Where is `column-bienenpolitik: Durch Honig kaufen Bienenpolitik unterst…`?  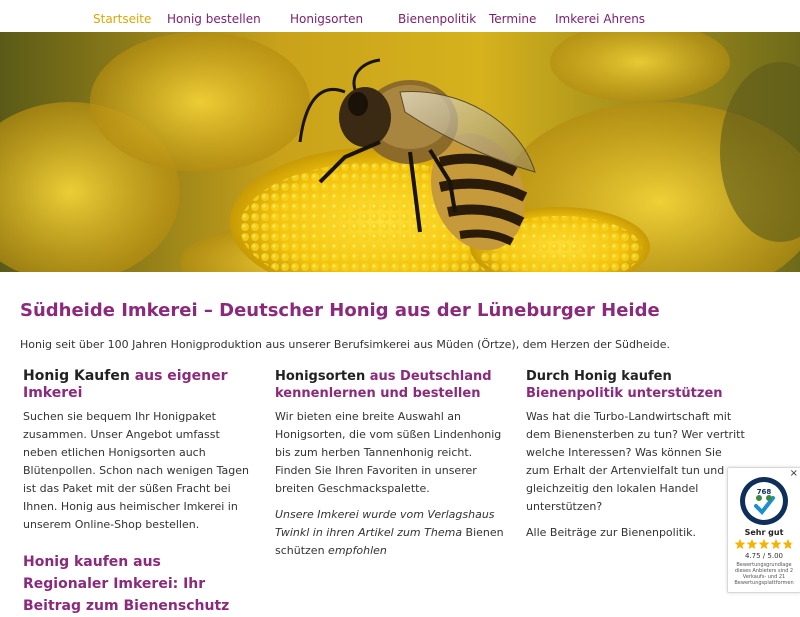
column-bienenpolitik: Durch Honig kaufen Bienenpolitik unterst… is located at coordinates (636, 459).